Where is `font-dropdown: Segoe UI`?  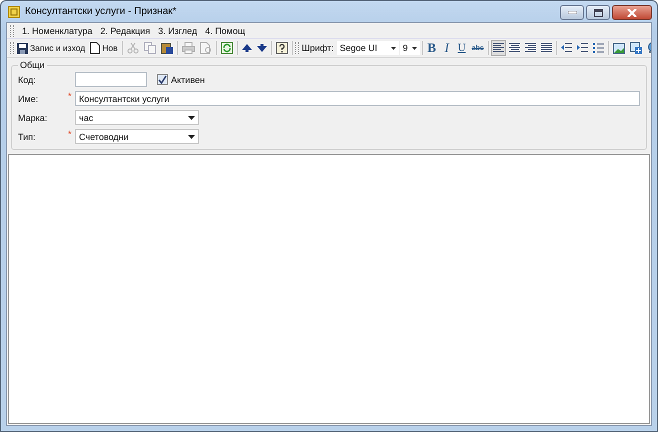 font-dropdown: Segoe UI is located at coordinates (367, 48).